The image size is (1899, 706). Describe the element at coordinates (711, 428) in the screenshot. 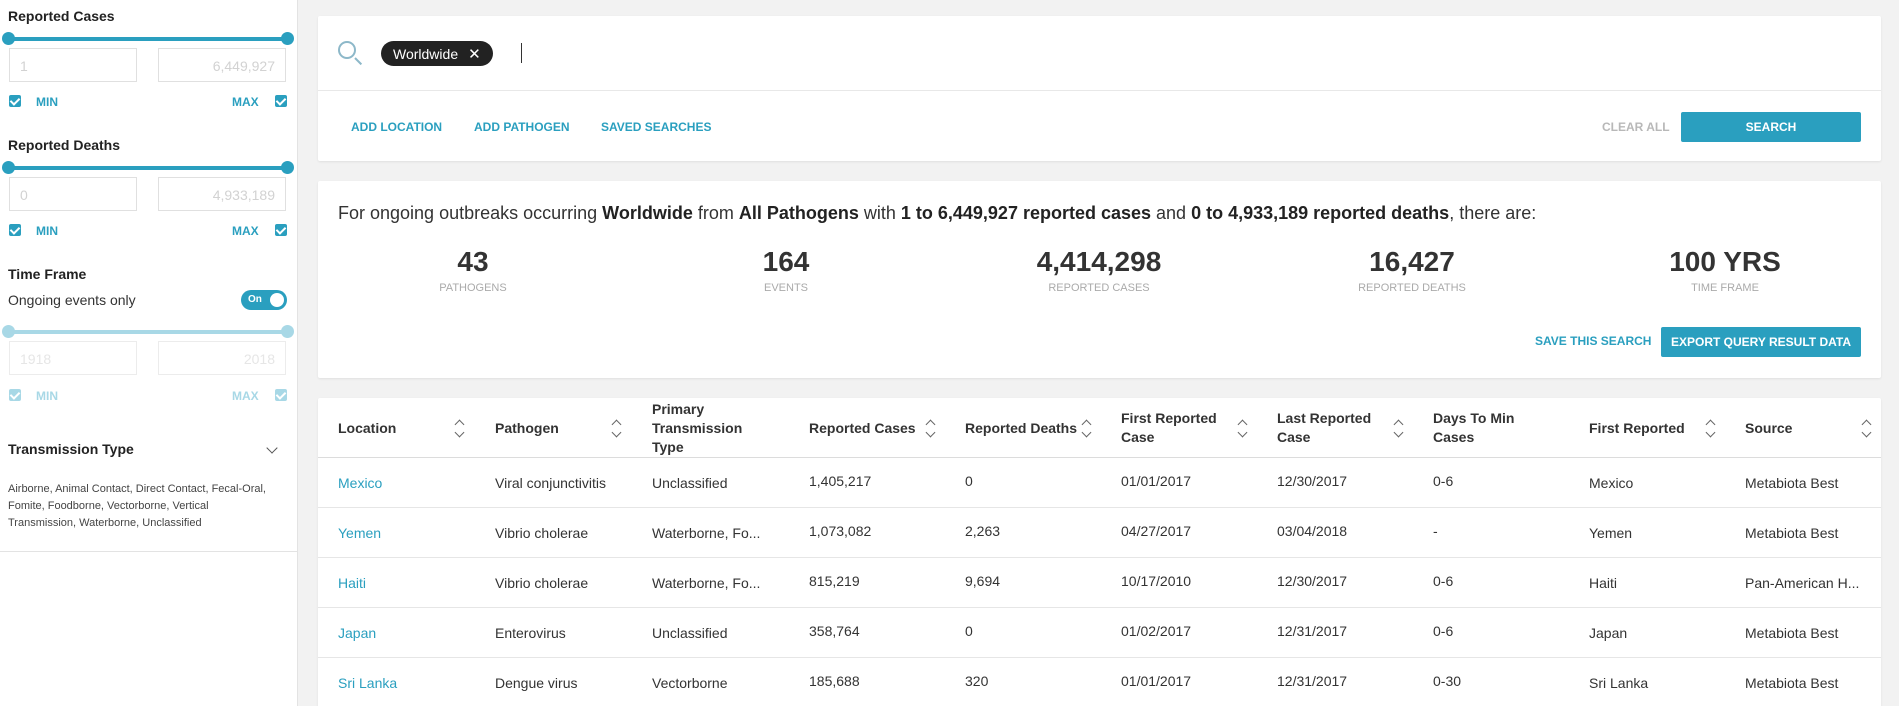

I see `column-header-transmission: Primary Transmission Type` at that location.